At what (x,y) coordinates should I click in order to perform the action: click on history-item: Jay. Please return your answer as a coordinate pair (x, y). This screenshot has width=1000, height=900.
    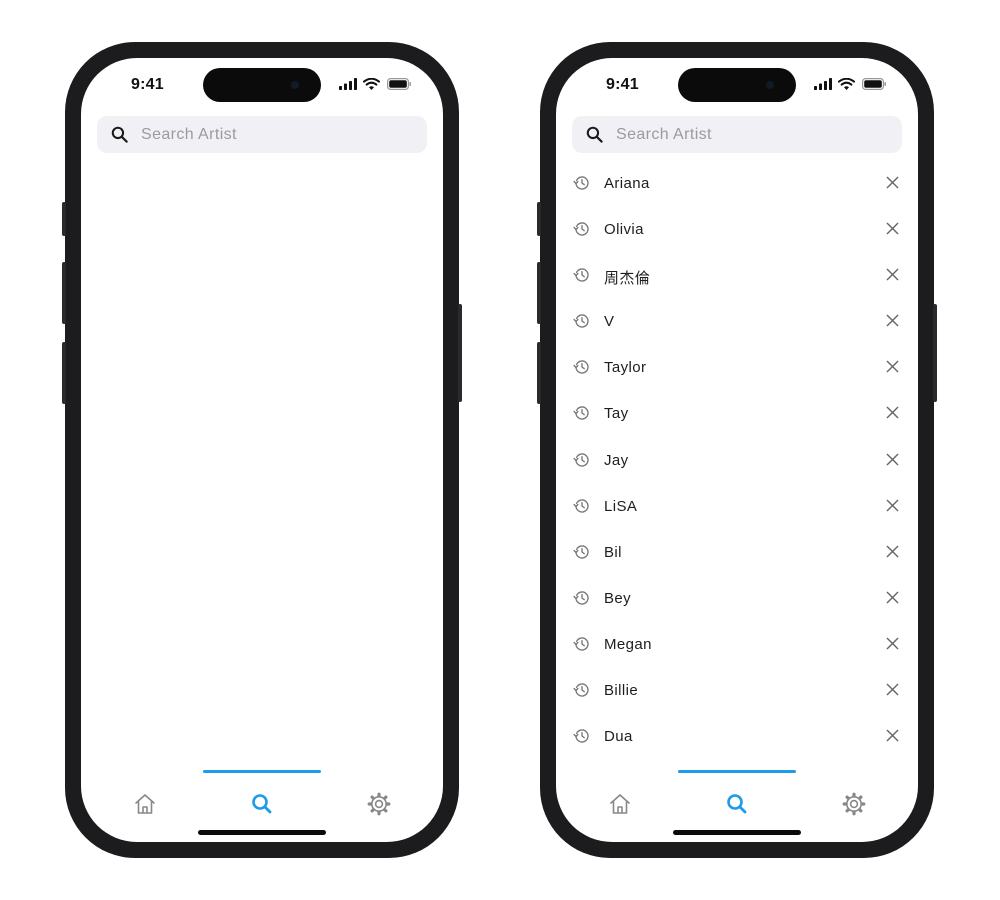
    Looking at the image, I should click on (737, 460).